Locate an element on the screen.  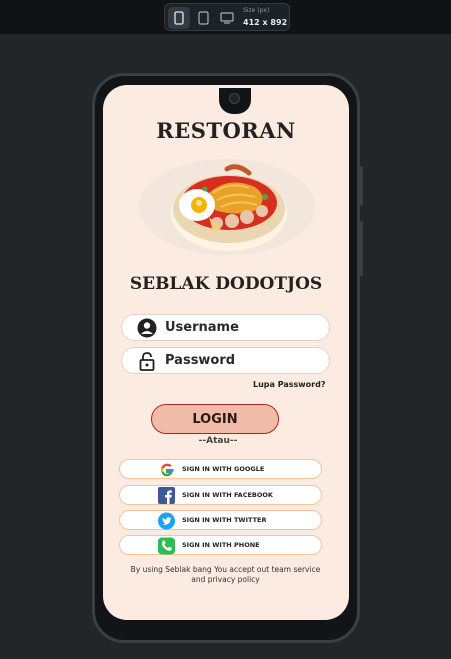
tablet-view-button is located at coordinates (203, 18).